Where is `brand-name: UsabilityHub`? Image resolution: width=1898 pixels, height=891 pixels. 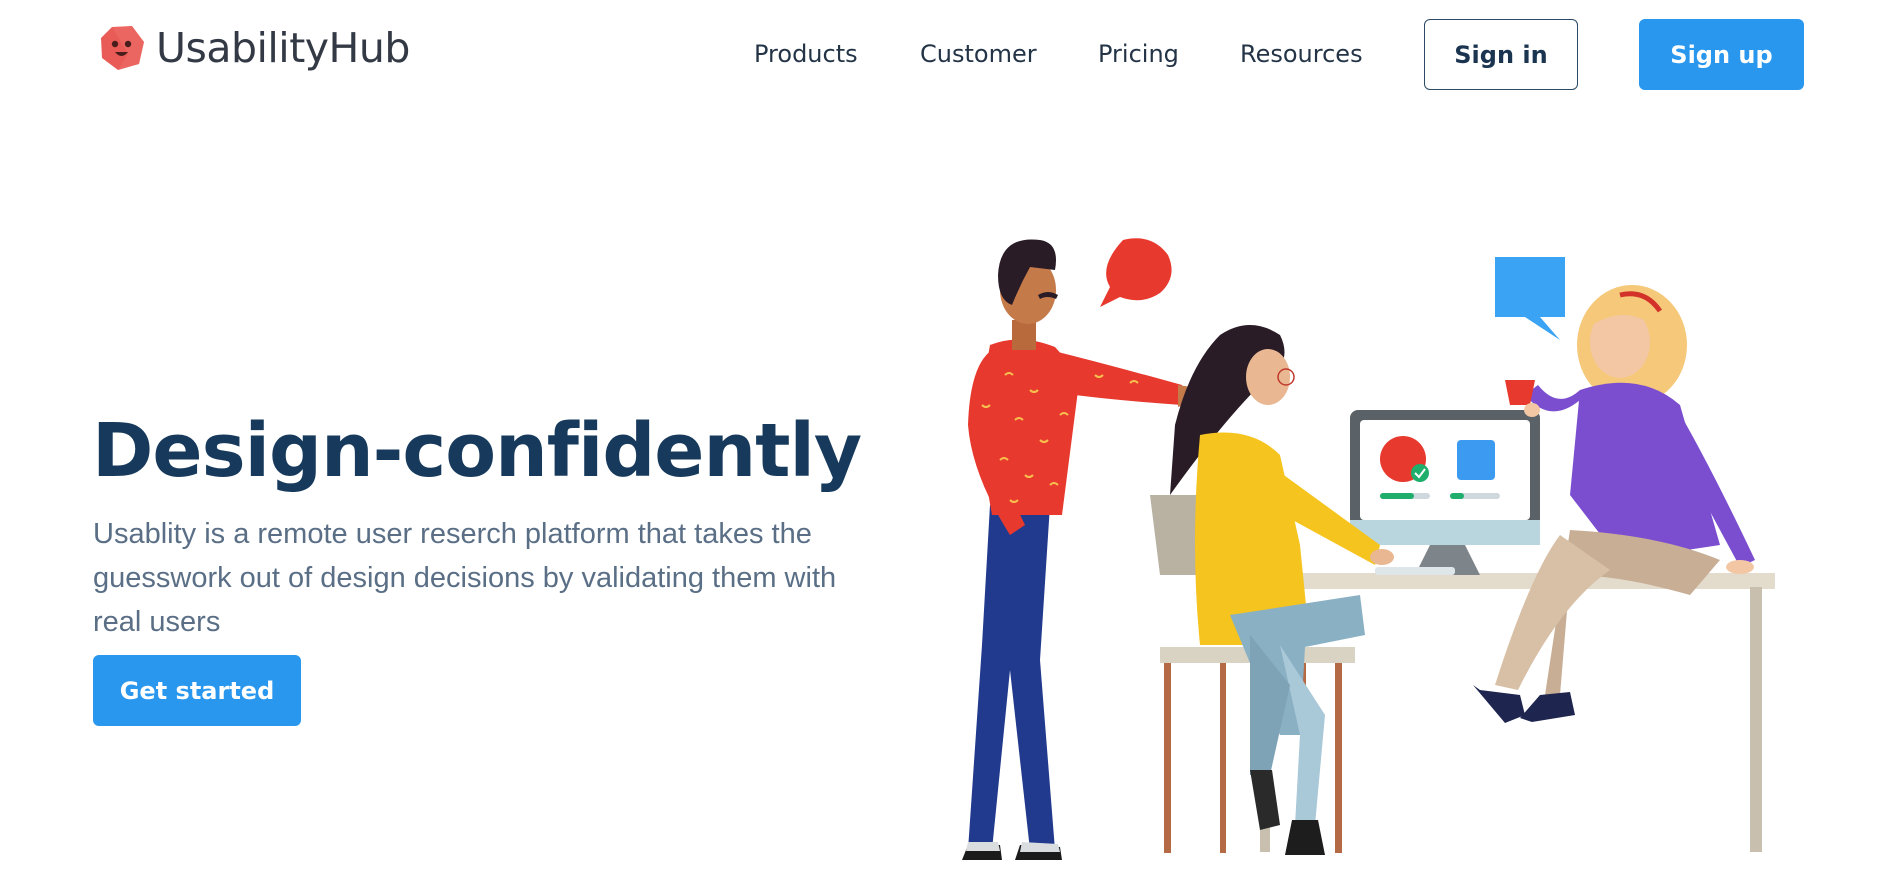 brand-name: UsabilityHub is located at coordinates (283, 48).